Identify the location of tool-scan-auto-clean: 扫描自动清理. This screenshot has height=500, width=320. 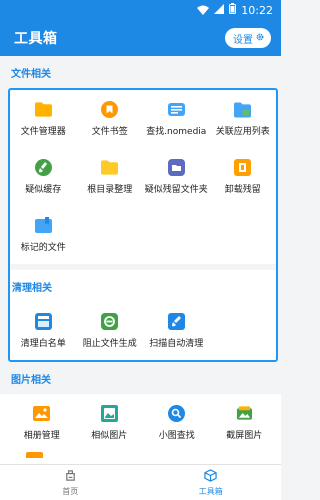
(176, 331).